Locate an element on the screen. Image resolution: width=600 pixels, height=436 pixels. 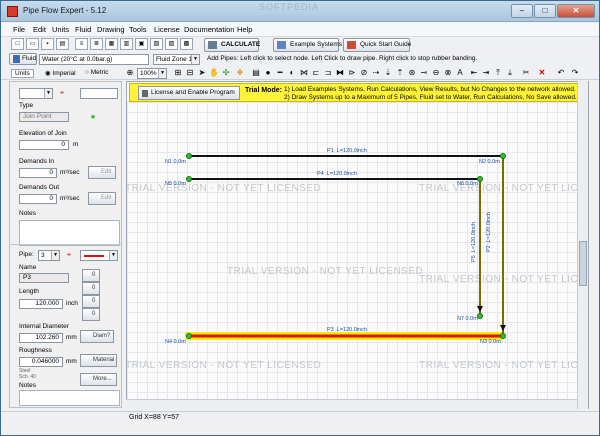
vertical-scrollbar is located at coordinates (582, 245).